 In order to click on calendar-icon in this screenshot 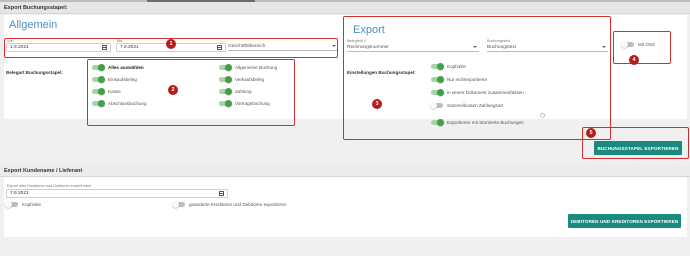, I will do `click(221, 193)`.